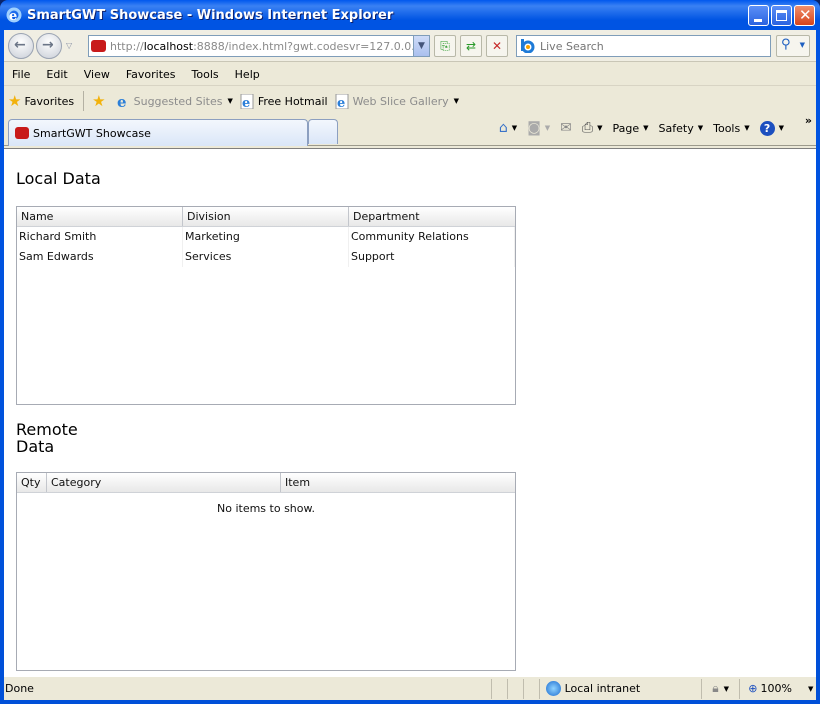  Describe the element at coordinates (323, 131) in the screenshot. I see `new-tab-button` at that location.